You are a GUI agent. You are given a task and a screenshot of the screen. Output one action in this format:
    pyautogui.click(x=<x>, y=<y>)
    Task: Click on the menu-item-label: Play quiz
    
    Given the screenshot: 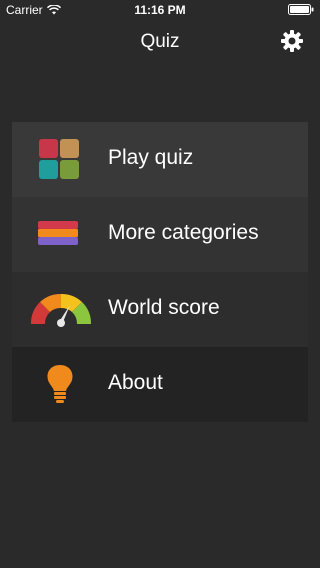 What is the action you would take?
    pyautogui.click(x=151, y=157)
    